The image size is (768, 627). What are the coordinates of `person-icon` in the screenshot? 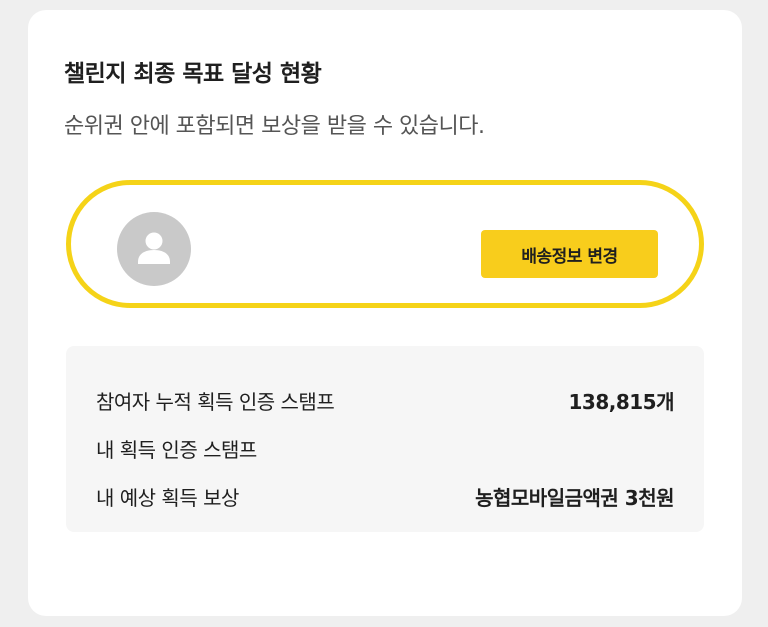 It's located at (154, 249).